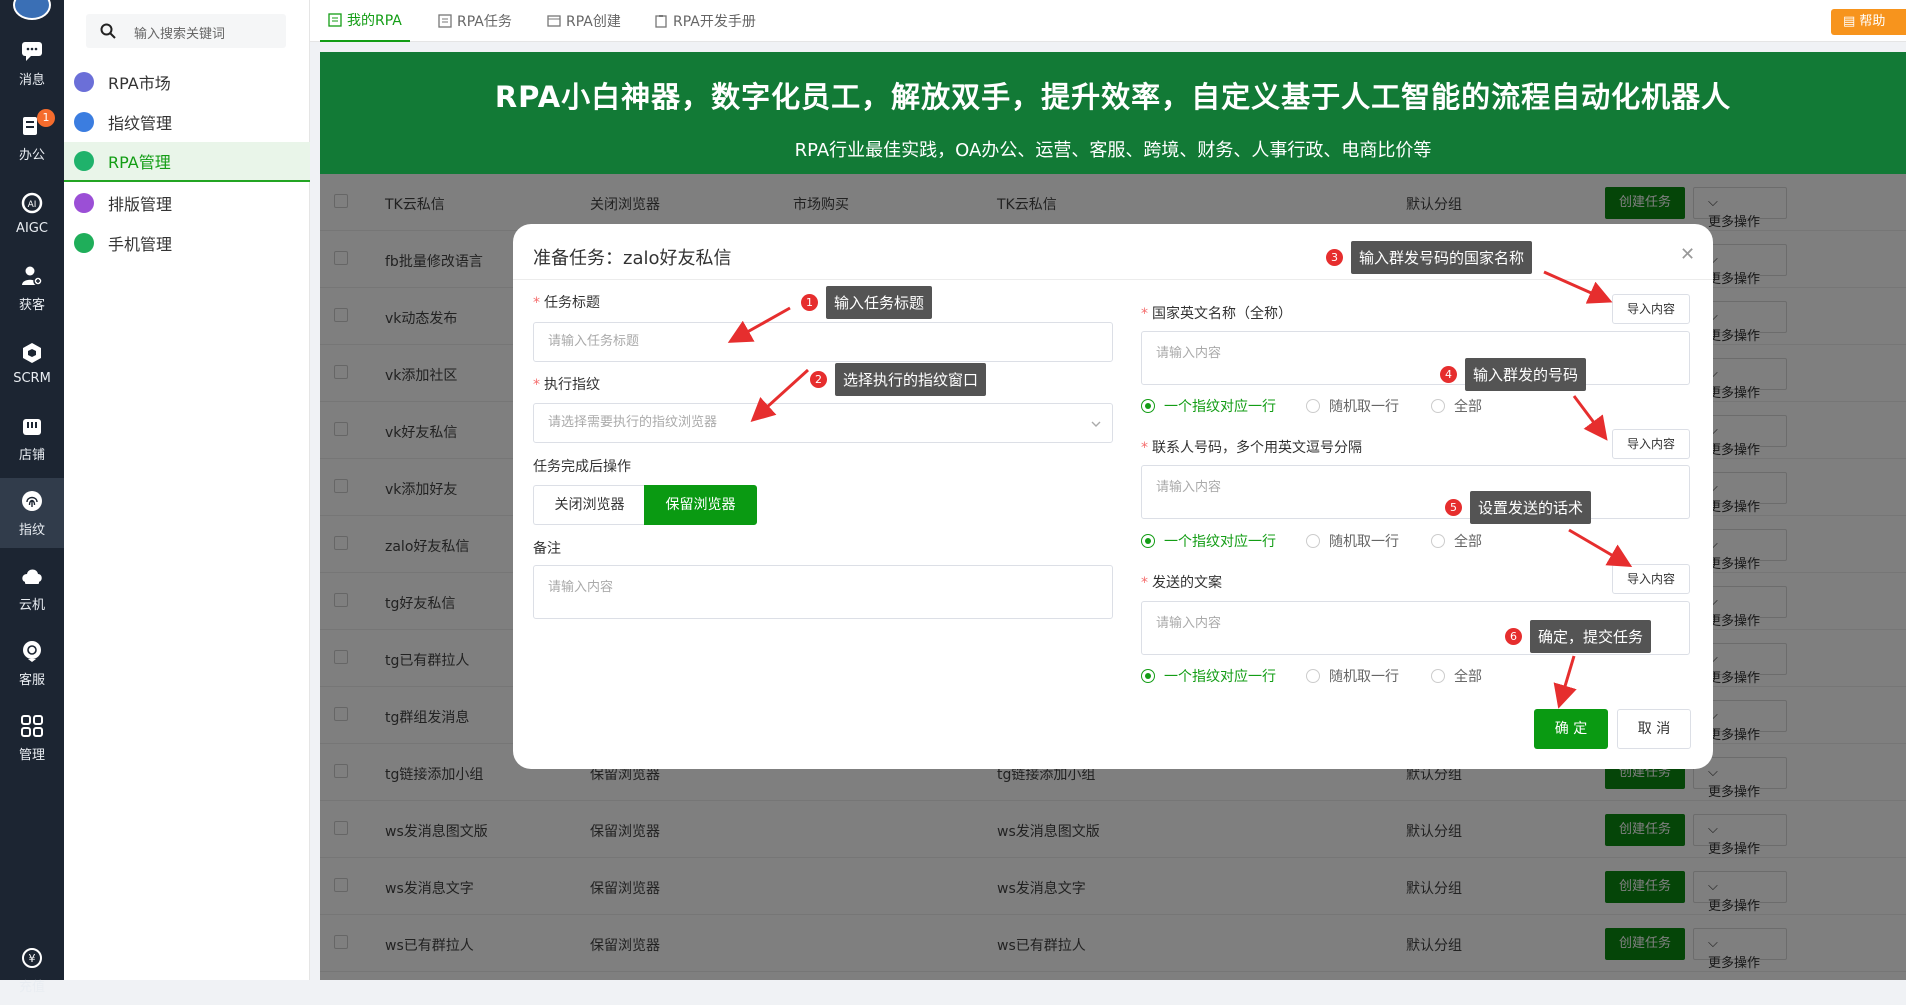 This screenshot has height=1005, width=1906. Describe the element at coordinates (187, 243) in the screenshot. I see `menu-item-phone-manage: 手机管理` at that location.